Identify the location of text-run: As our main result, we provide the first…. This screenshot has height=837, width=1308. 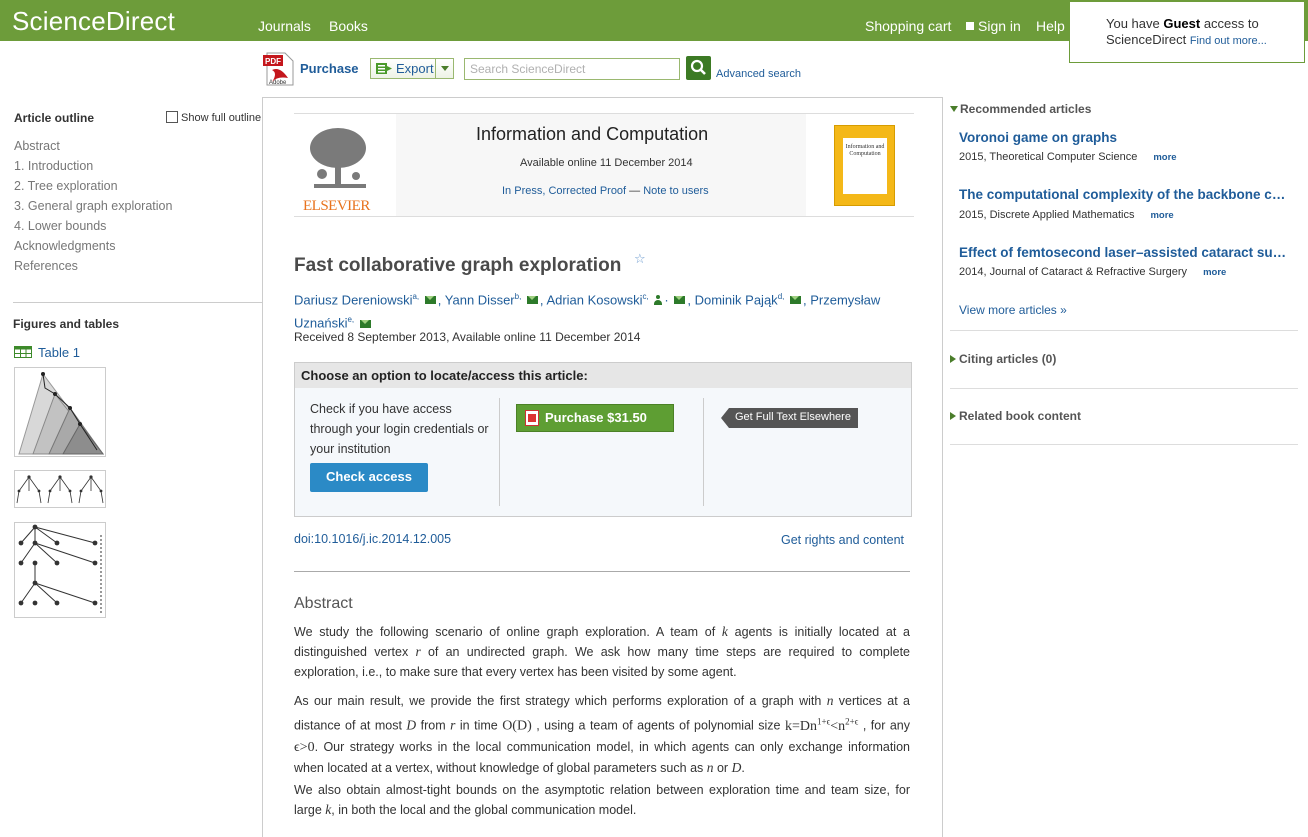
(560, 701).